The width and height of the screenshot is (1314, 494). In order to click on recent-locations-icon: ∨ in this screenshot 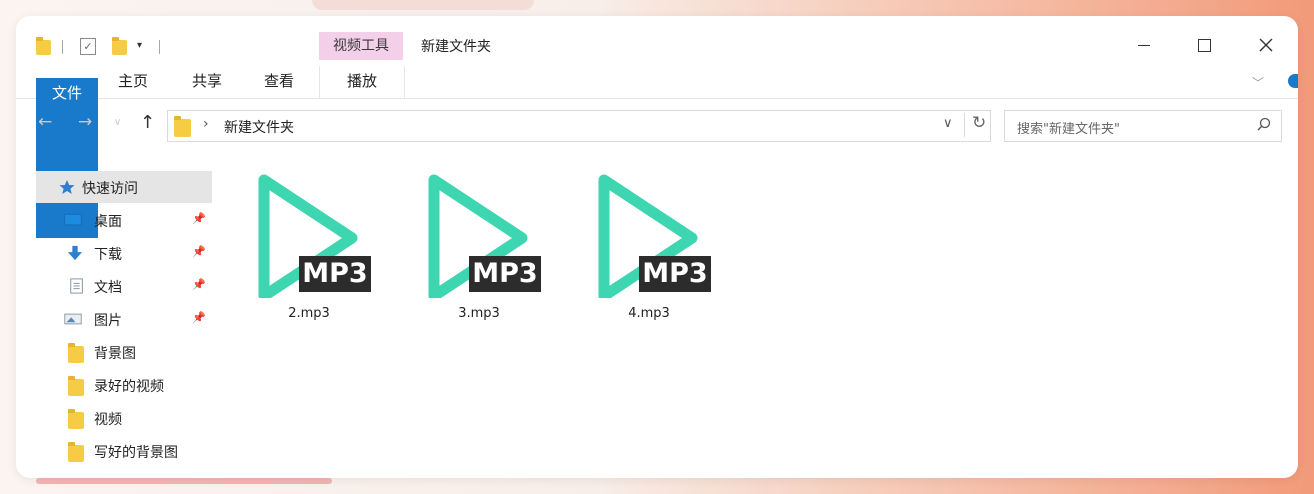, I will do `click(117, 122)`.